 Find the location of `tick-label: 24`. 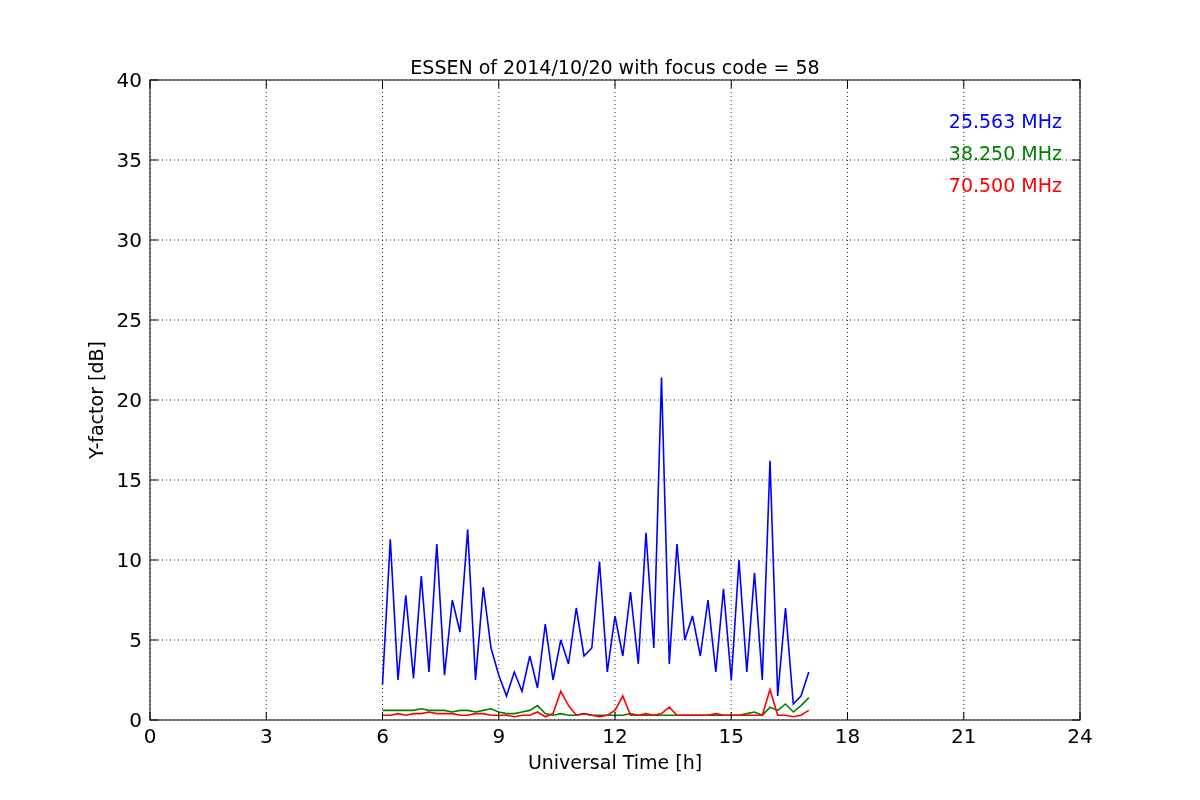

tick-label: 24 is located at coordinates (1080, 736).